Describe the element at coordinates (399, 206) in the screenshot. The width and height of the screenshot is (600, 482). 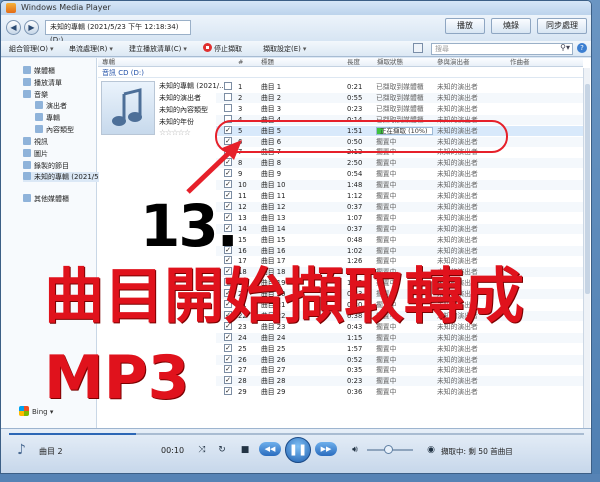
I see `table-row: ✓ 12 曲目 12 0:37 擱置中 未知的演出者` at that location.